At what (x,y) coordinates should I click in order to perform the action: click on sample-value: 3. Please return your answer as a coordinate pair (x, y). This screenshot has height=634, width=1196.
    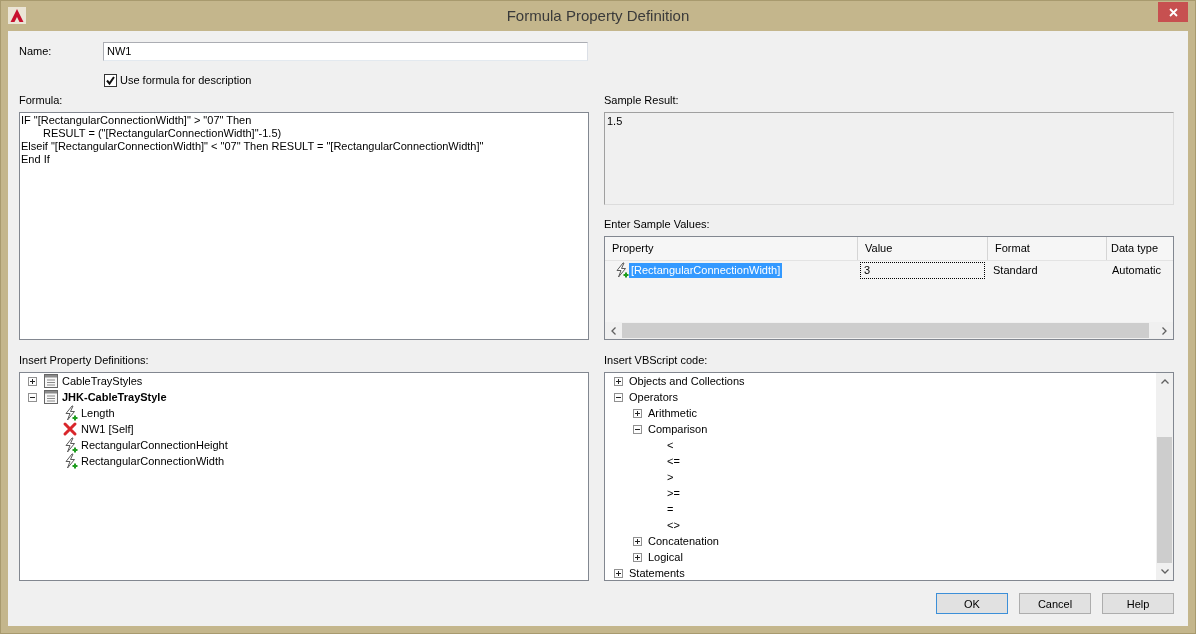
    Looking at the image, I should click on (922, 270).